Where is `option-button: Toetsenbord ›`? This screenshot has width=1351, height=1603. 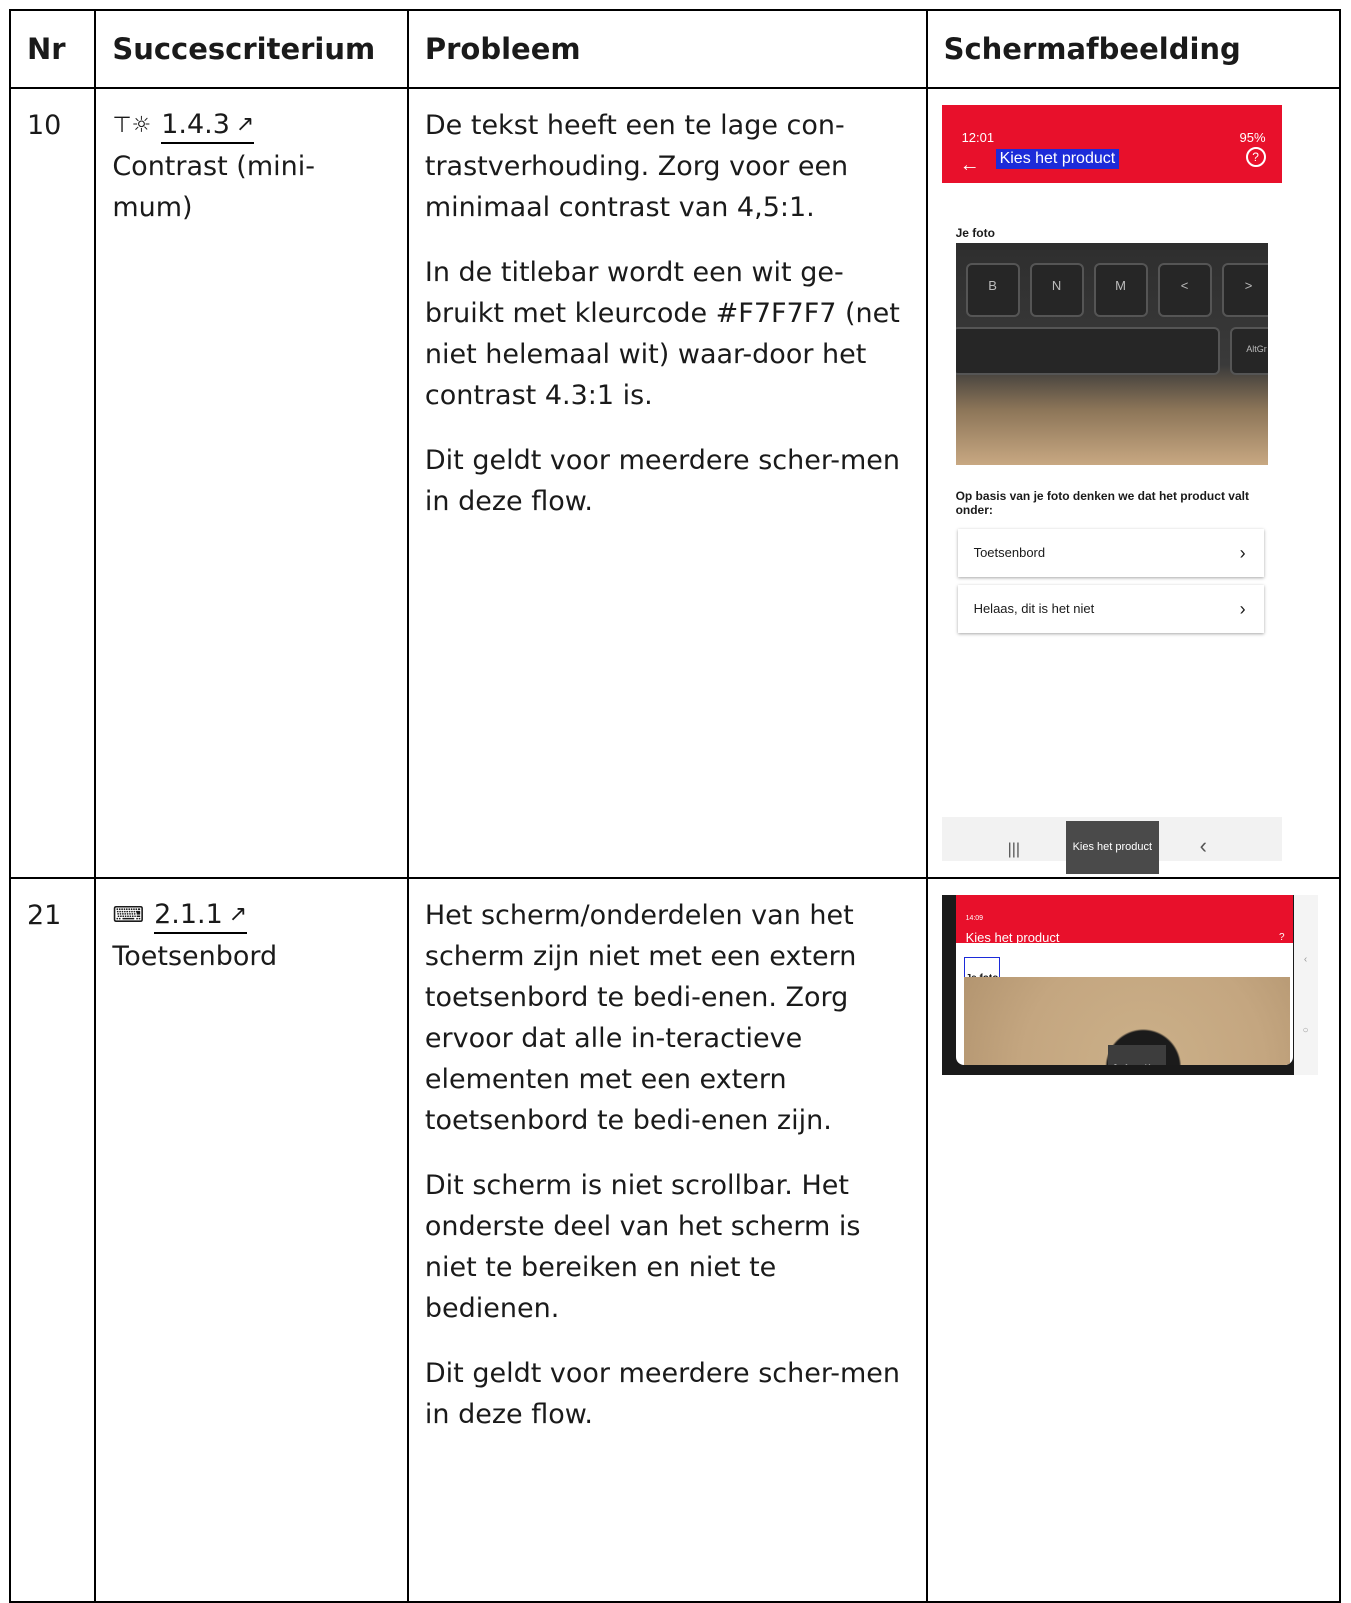
option-button: Toetsenbord › is located at coordinates (1110, 553).